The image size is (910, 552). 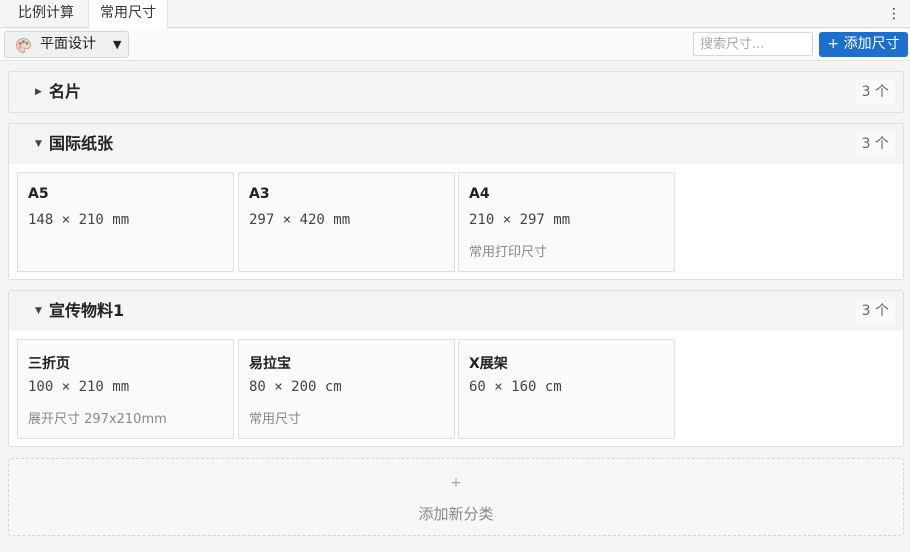 What do you see at coordinates (488, 364) in the screenshot?
I see `size-name: X展架` at bounding box center [488, 364].